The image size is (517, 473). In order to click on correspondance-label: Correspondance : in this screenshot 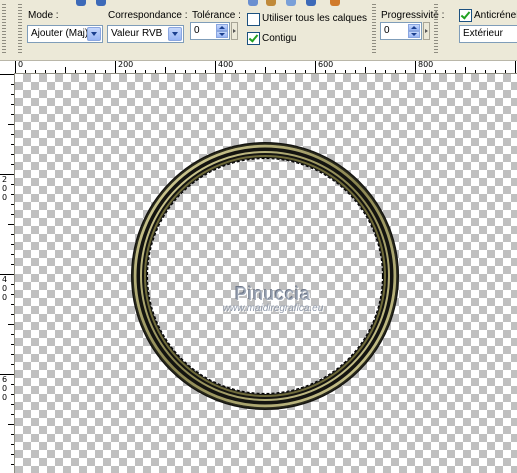, I will do `click(148, 15)`.